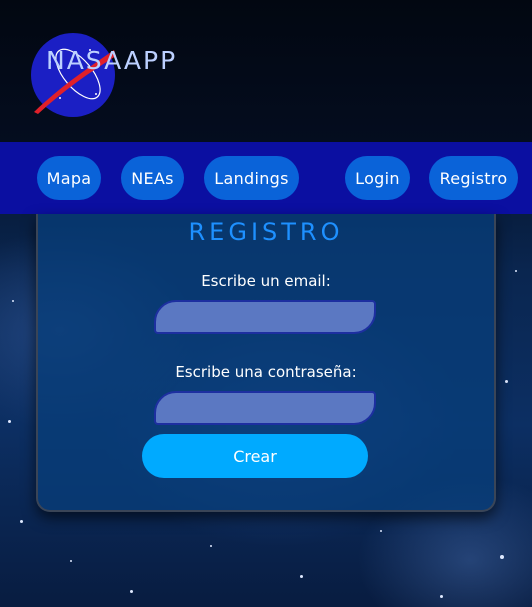 The height and width of the screenshot is (607, 532). I want to click on nav-neas-button: NEAs, so click(152, 178).